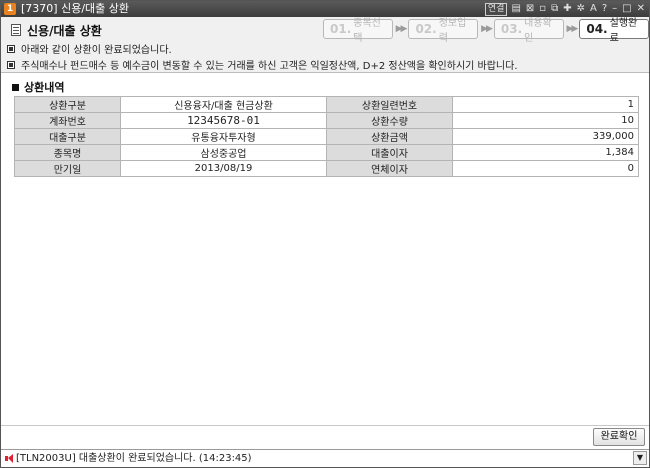 The image size is (650, 468). I want to click on label-cell: 상환금액, so click(389, 136).